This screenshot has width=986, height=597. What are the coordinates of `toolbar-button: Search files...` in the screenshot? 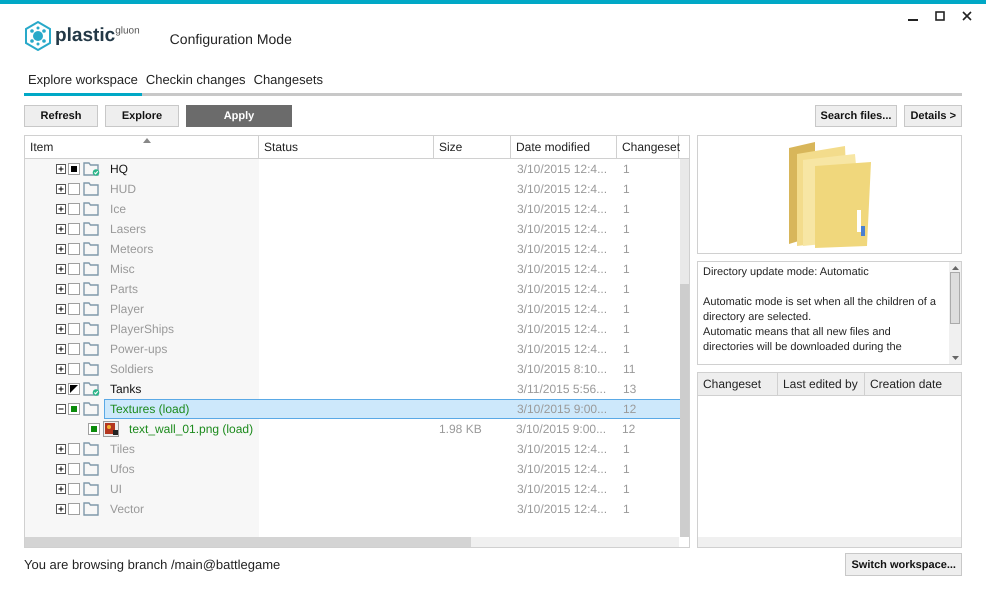 It's located at (856, 116).